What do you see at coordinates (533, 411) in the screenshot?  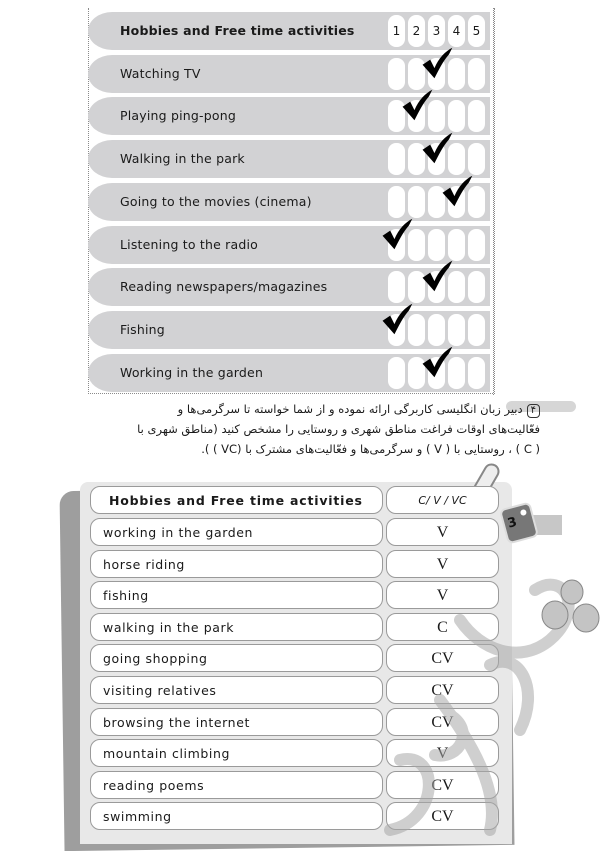 I see `question-number: ۴` at bounding box center [533, 411].